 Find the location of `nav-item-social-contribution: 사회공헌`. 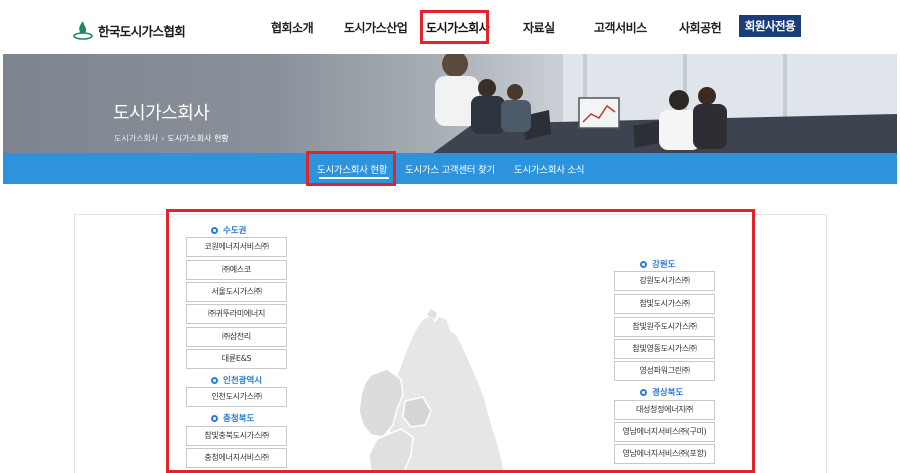

nav-item-social-contribution: 사회공헌 is located at coordinates (700, 27).